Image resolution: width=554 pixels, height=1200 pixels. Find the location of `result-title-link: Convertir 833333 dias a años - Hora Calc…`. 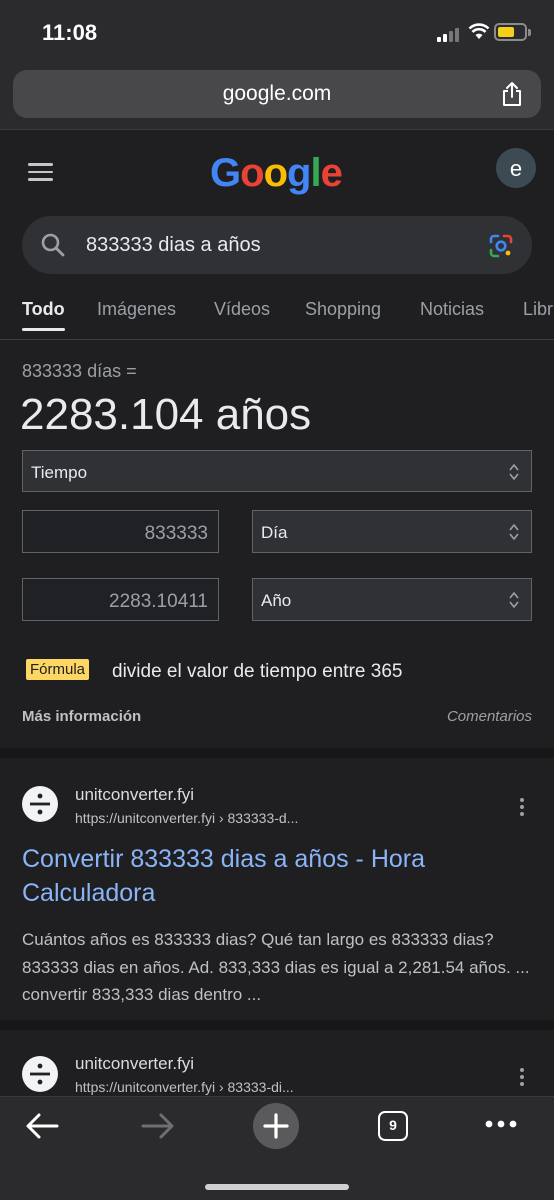

result-title-link: Convertir 833333 dias a años - Hora Calc… is located at coordinates (277, 876).